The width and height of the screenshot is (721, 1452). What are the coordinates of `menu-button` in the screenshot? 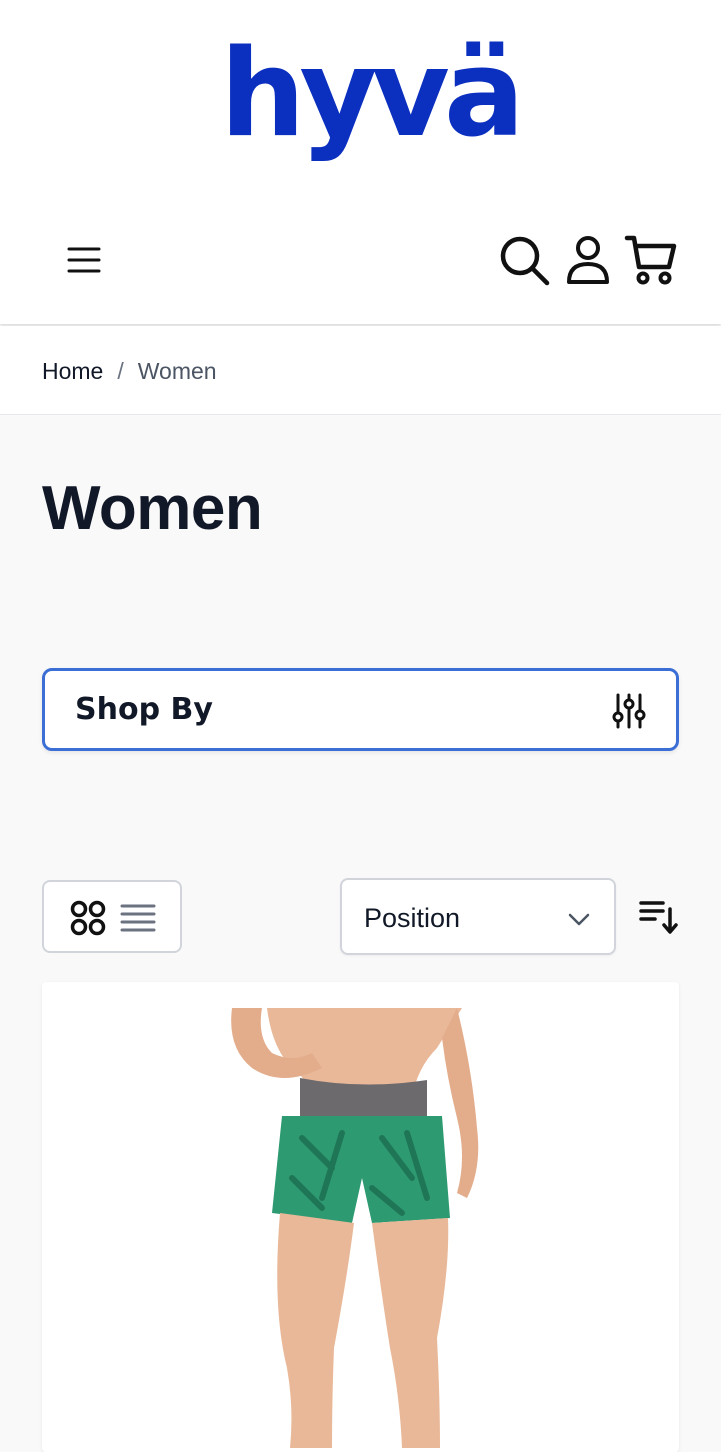 It's located at (84, 260).